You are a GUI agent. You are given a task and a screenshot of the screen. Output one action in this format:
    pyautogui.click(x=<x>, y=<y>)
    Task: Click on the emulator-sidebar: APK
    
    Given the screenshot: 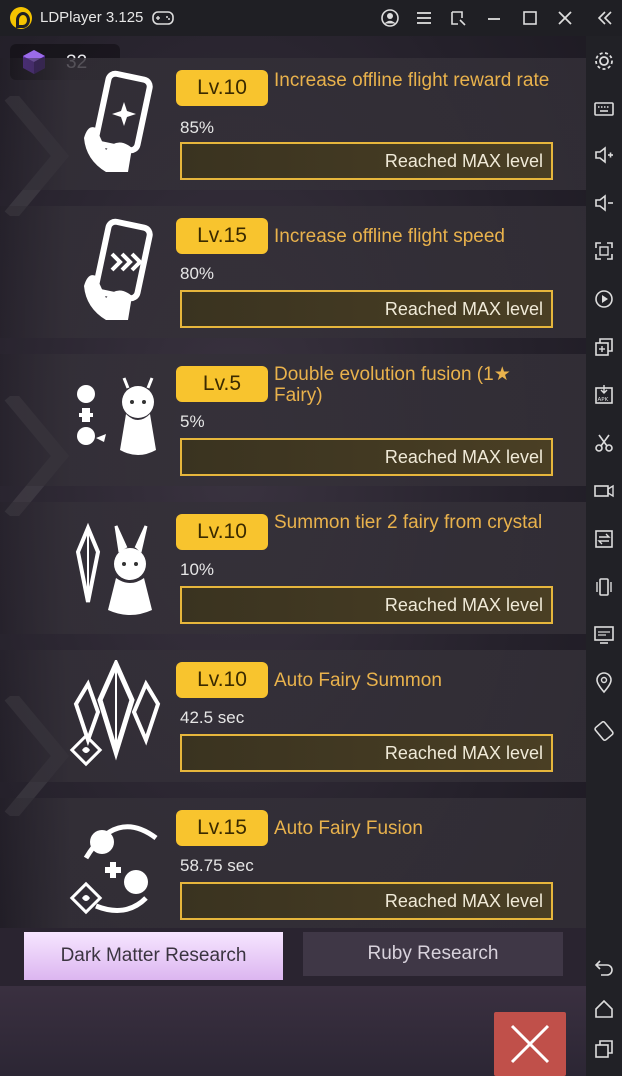 What is the action you would take?
    pyautogui.click(x=604, y=556)
    